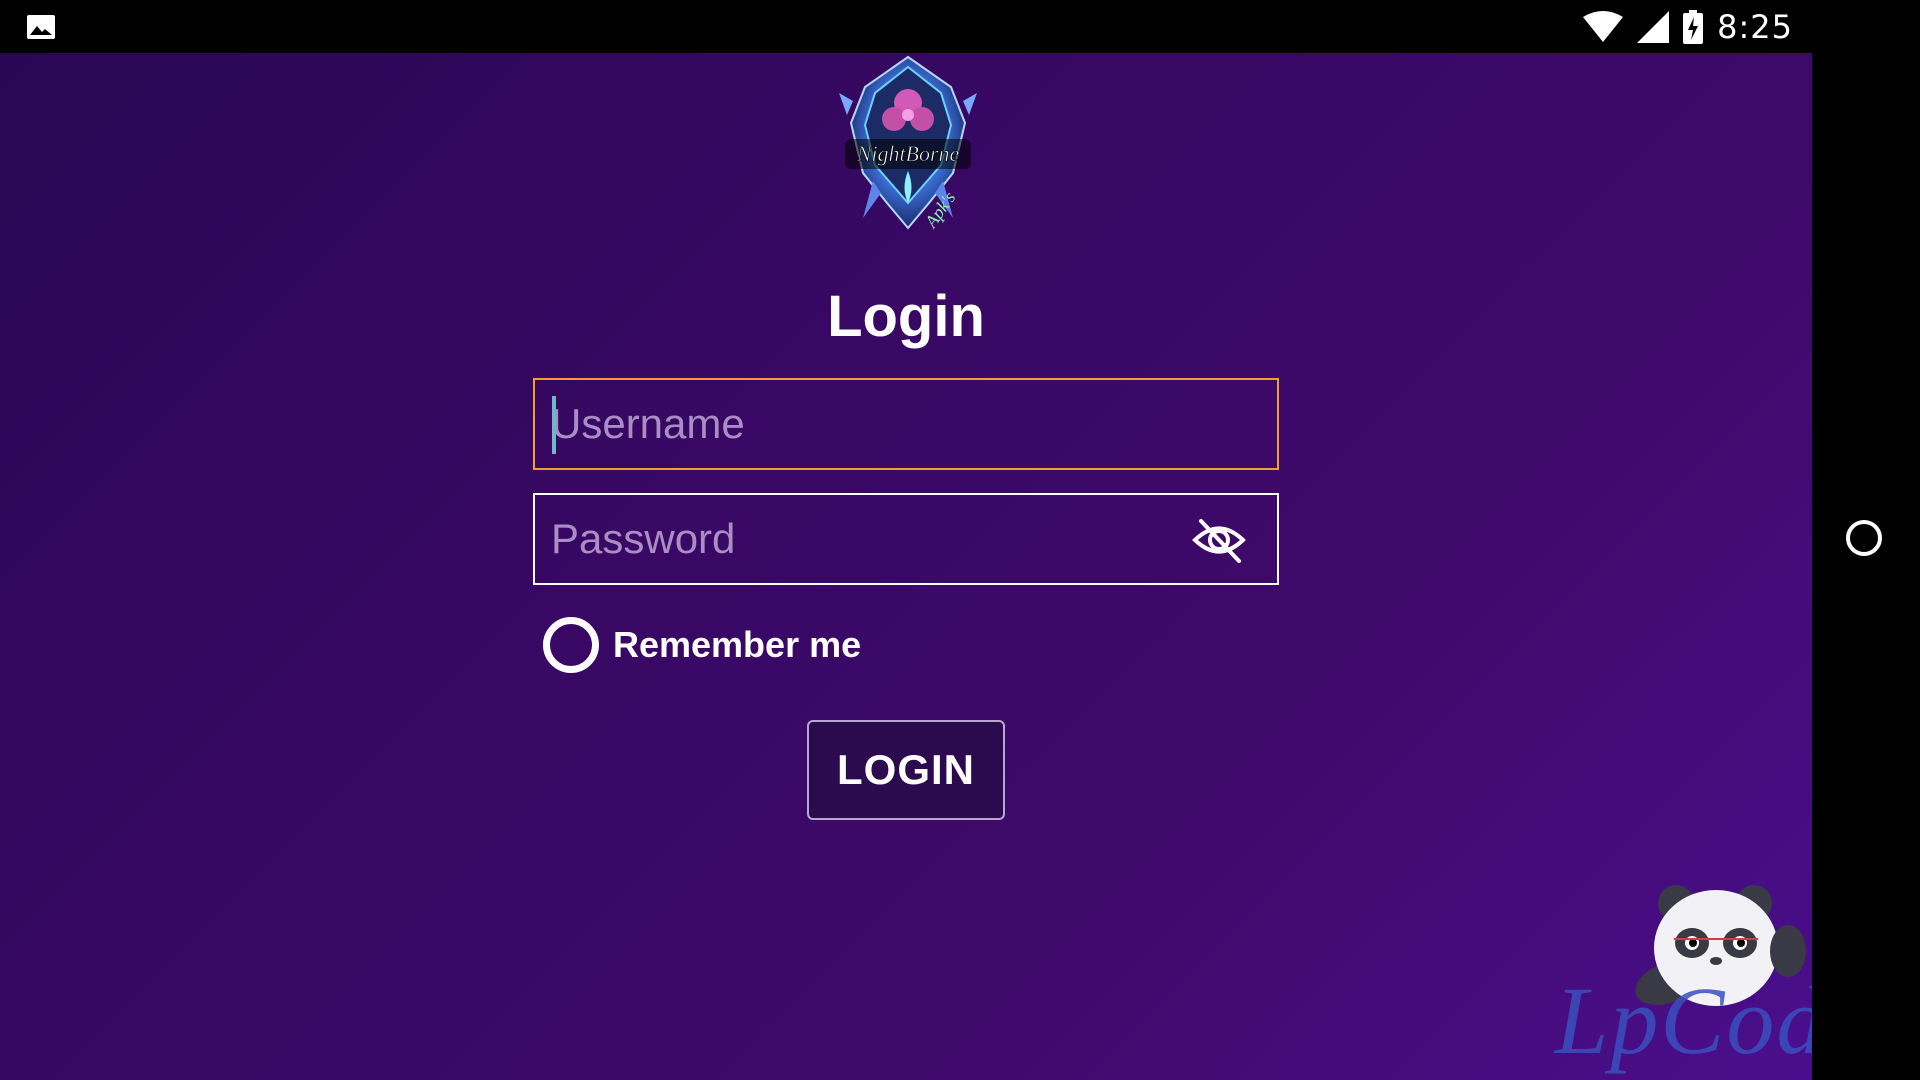  I want to click on text-caret, so click(554, 425).